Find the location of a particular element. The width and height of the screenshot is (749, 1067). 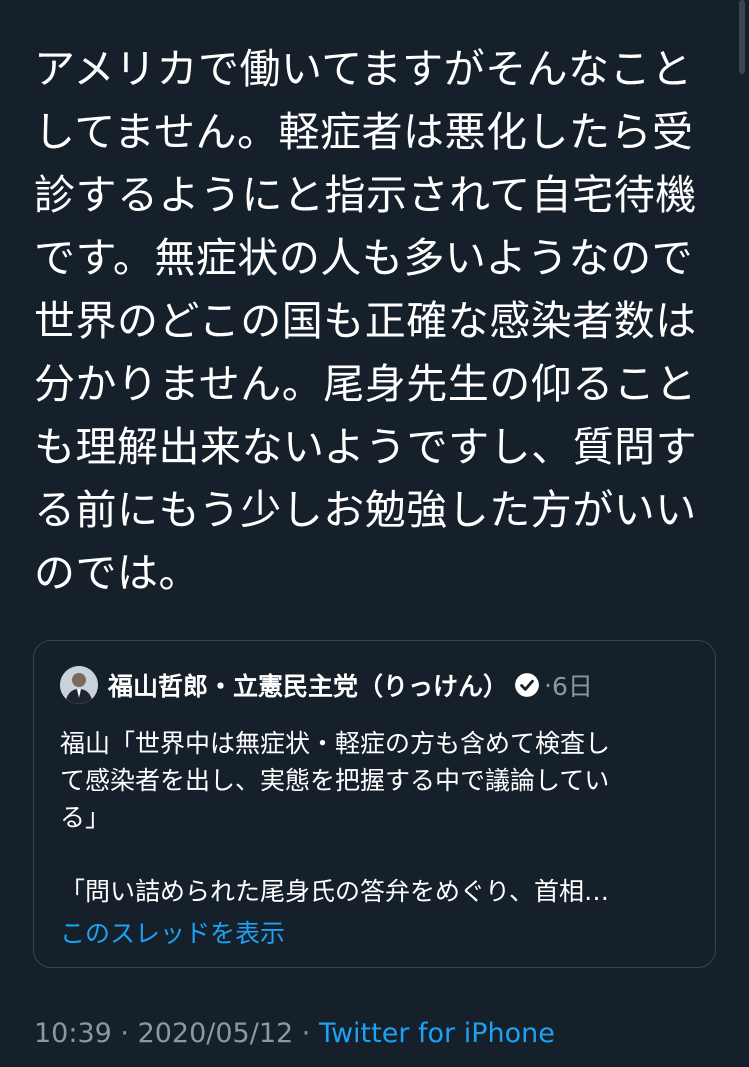

quoted-text-line: る」 is located at coordinates (85, 817).